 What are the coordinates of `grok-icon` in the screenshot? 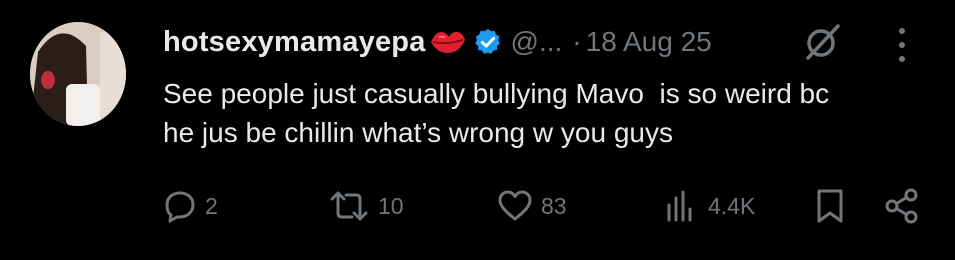 It's located at (822, 42).